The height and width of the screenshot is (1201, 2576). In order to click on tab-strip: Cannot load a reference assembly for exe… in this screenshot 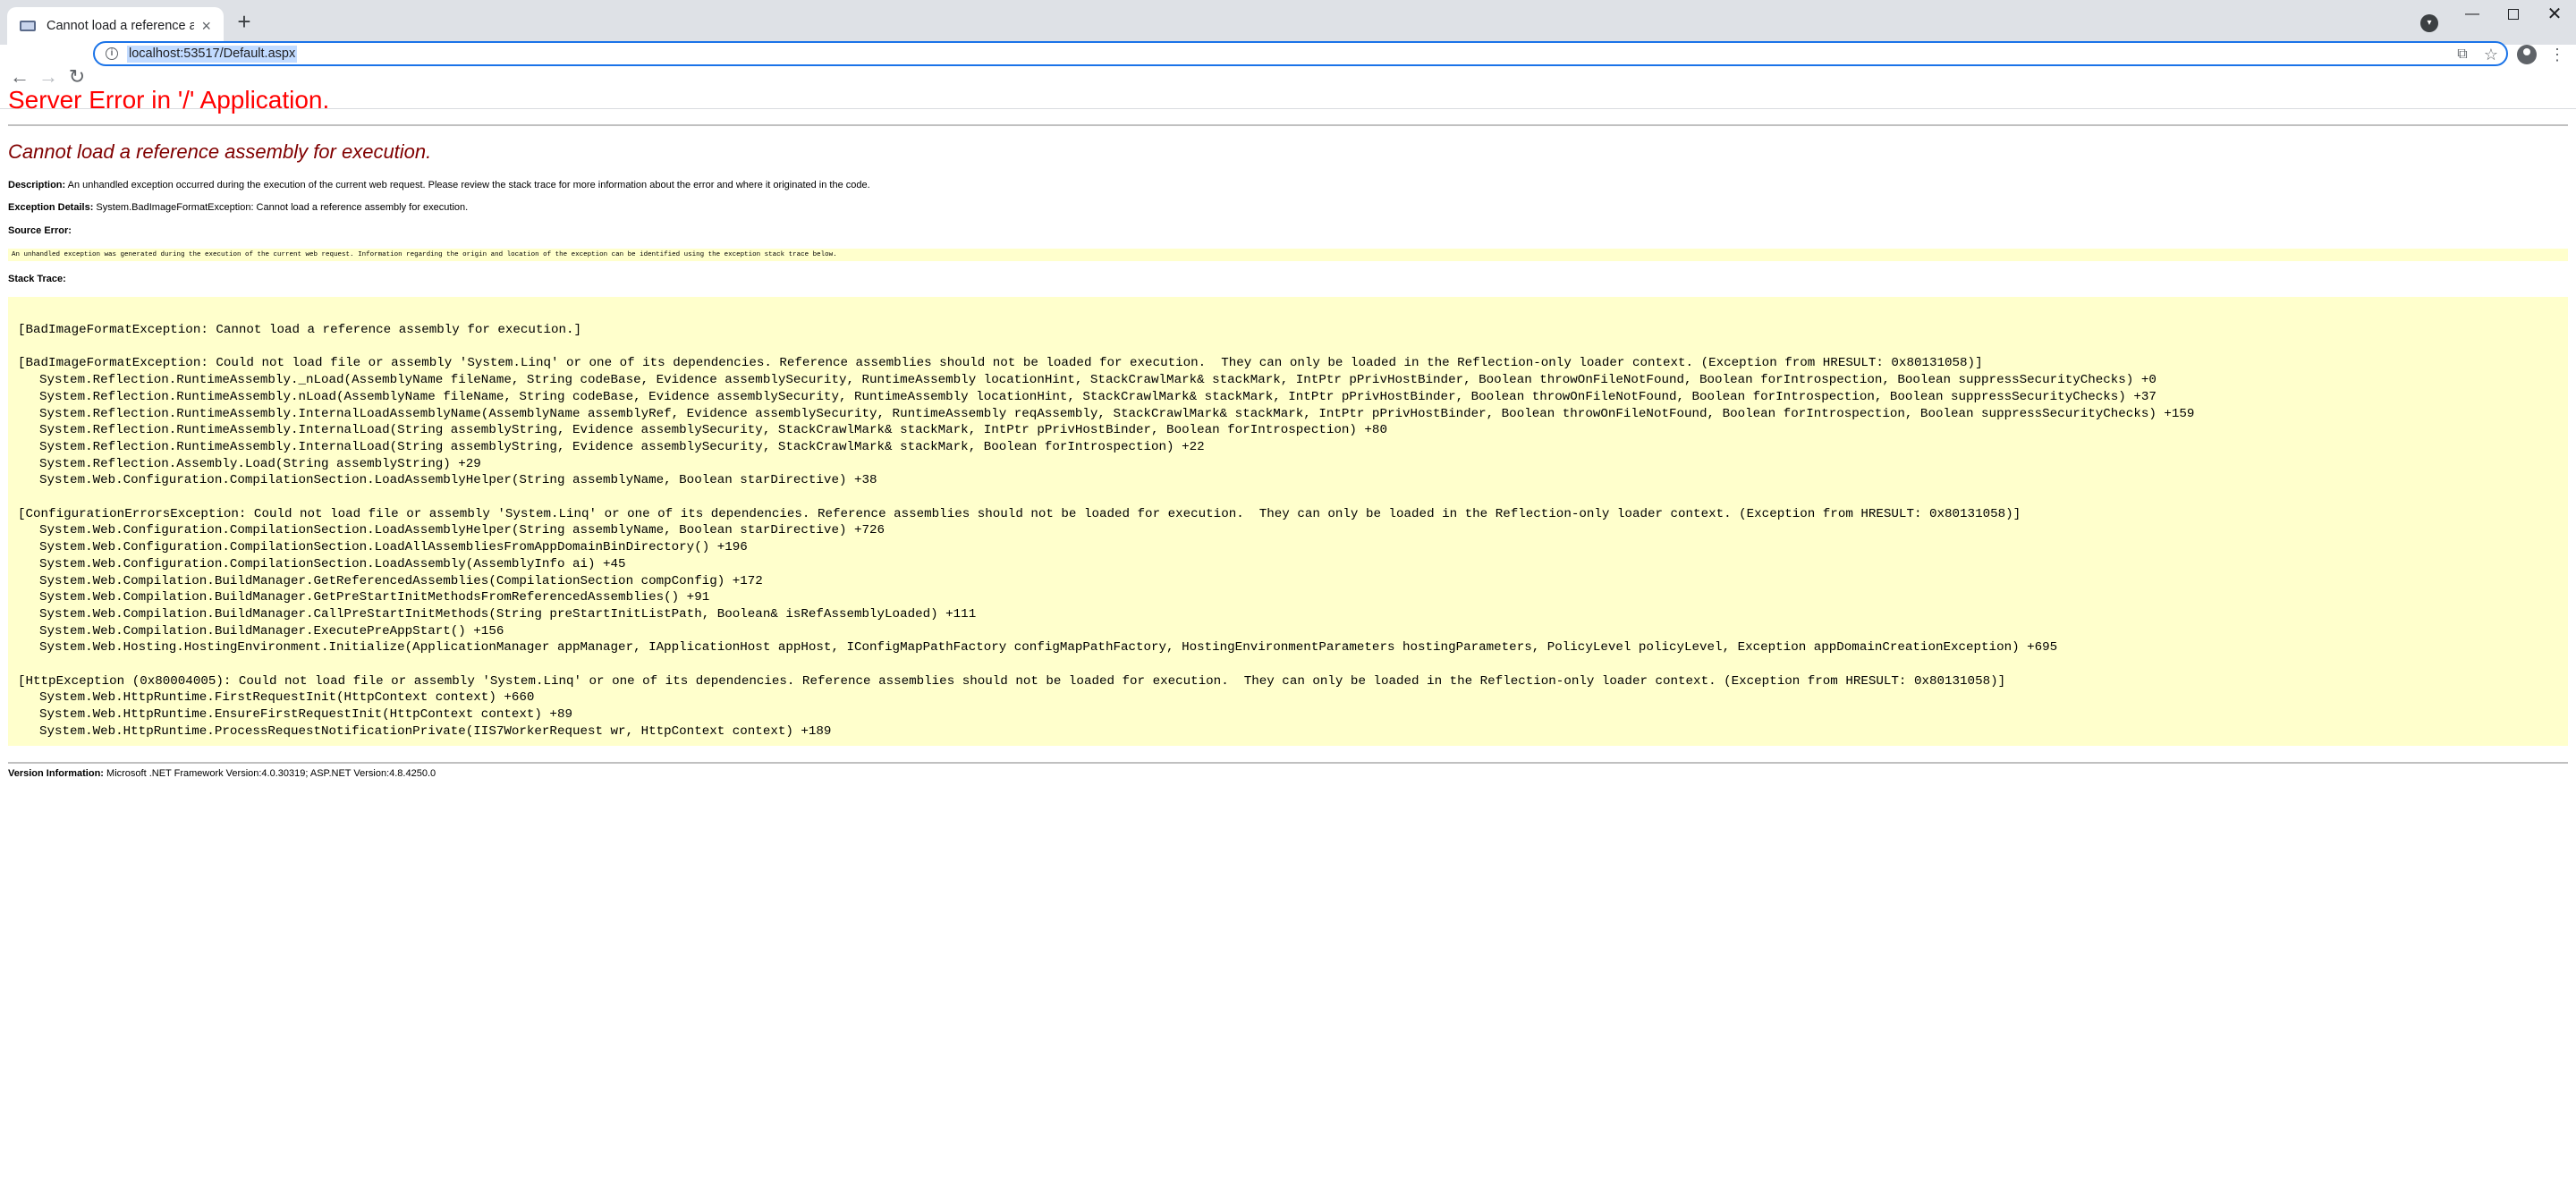, I will do `click(1288, 22)`.